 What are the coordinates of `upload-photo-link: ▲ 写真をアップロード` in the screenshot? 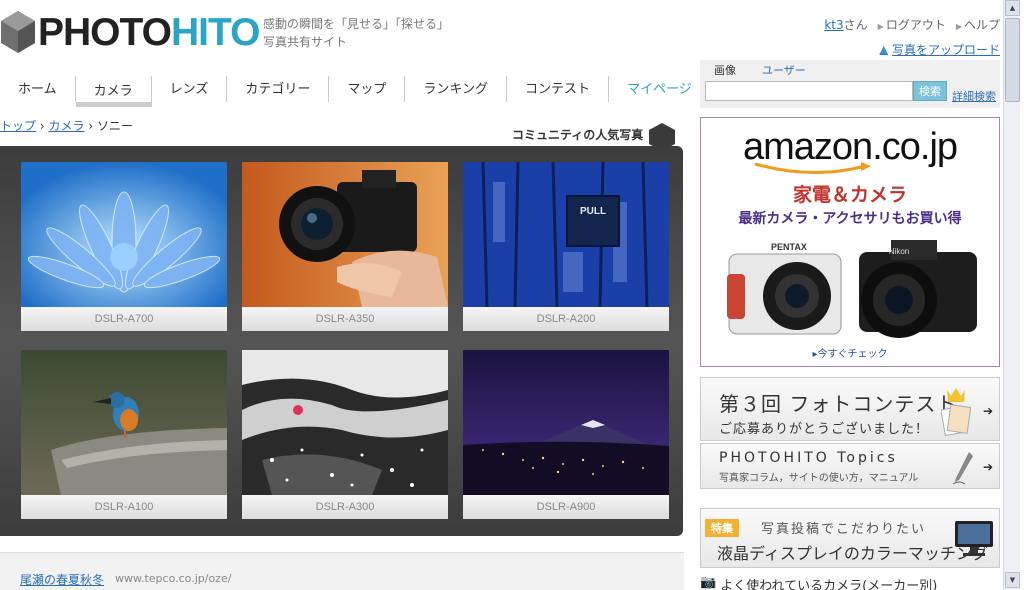 It's located at (940, 49).